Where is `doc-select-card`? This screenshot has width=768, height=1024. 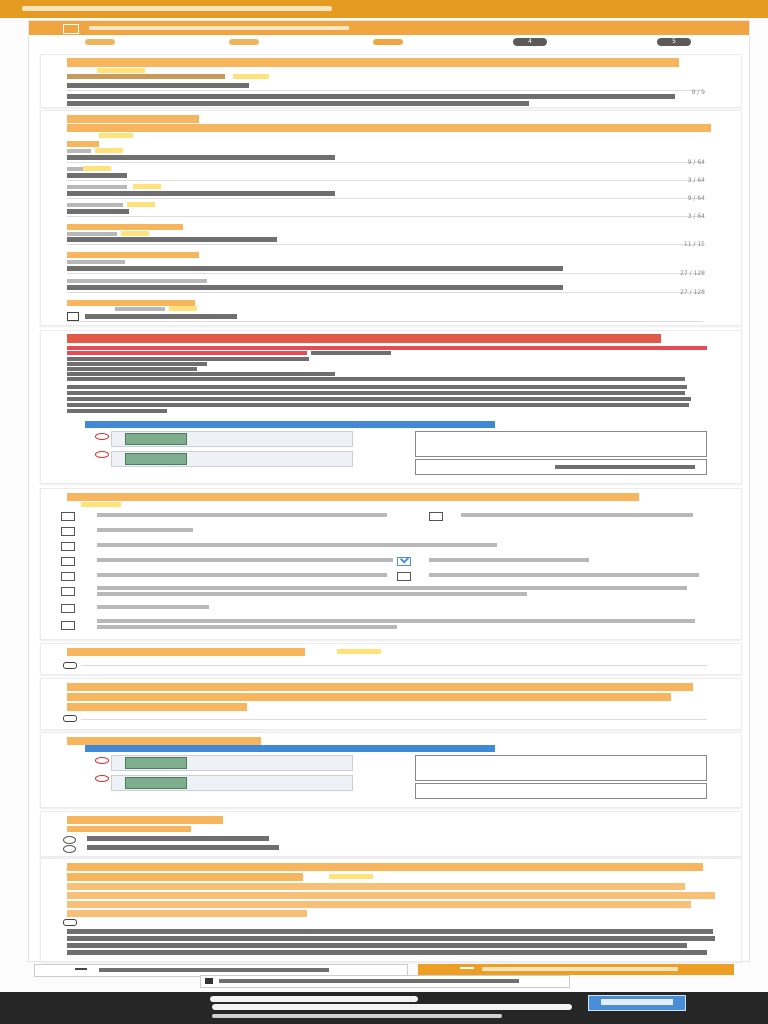 doc-select-card is located at coordinates (391, 564).